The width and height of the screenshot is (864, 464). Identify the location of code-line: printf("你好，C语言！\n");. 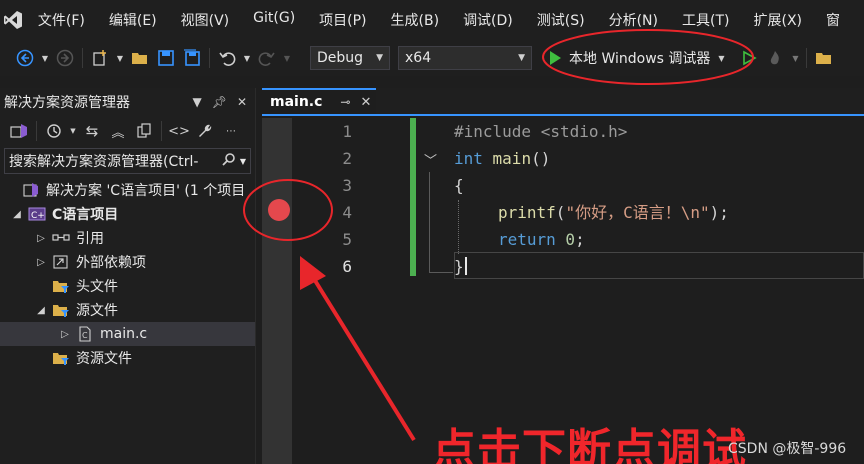
(591, 212).